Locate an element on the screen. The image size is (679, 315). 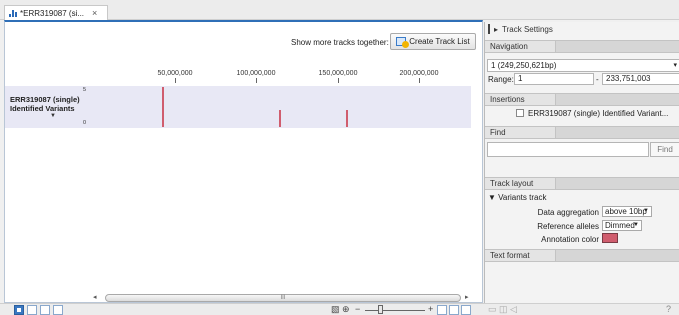
panel-expand-arrow-icon: ▸ is located at coordinates (496, 29).